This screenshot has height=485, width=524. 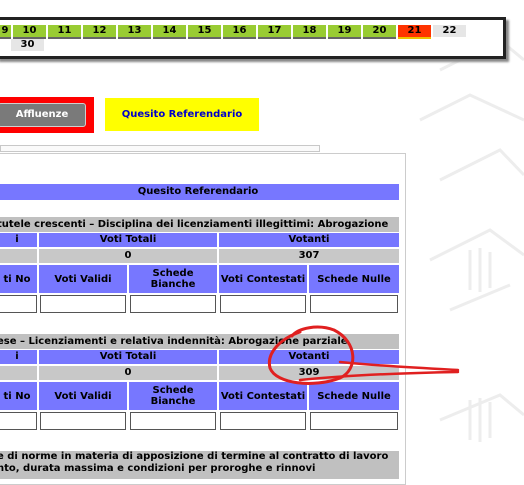 I want to click on quesito-referendario-button: Quesito Referendario, so click(x=182, y=114).